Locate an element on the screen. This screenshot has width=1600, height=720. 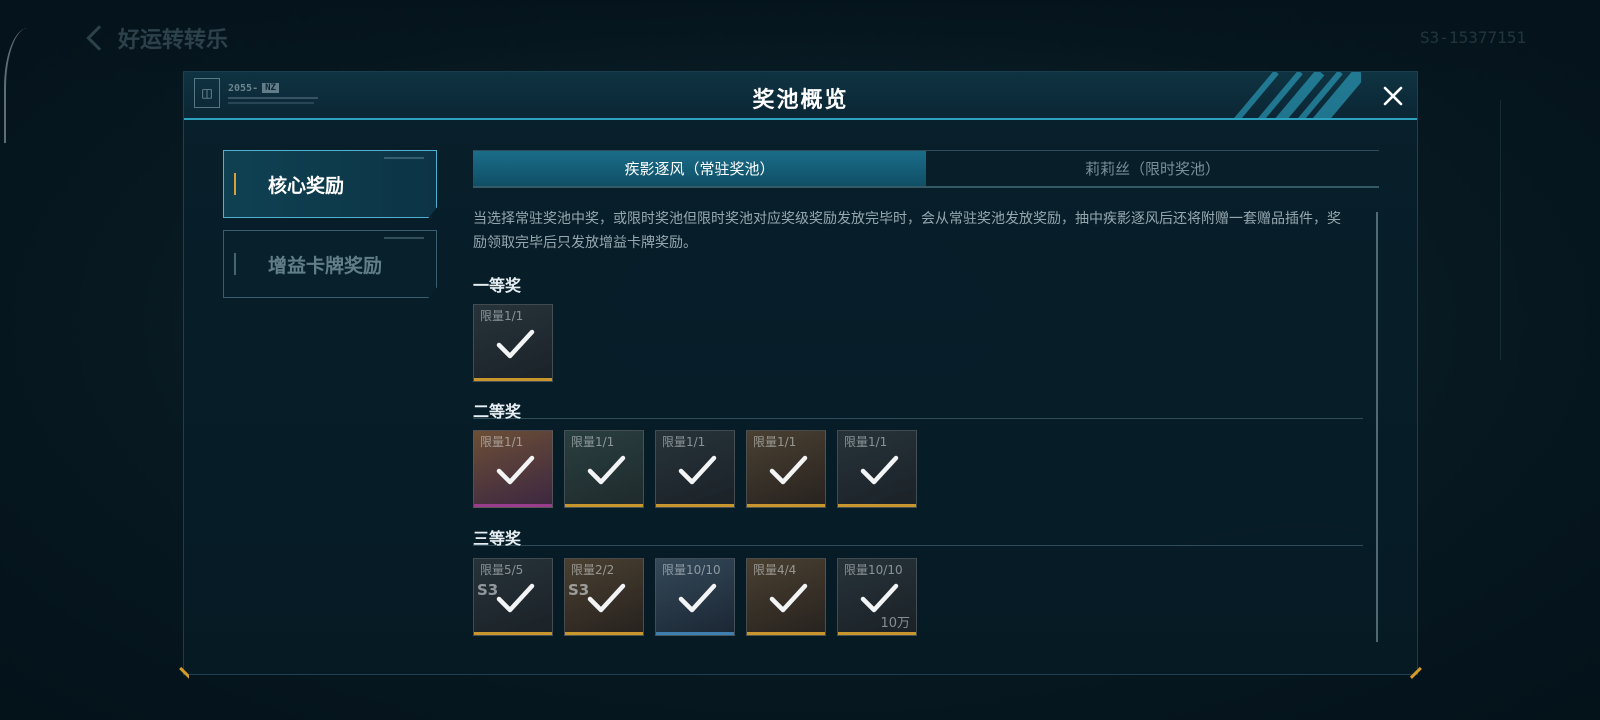
close-button is located at coordinates (1393, 96).